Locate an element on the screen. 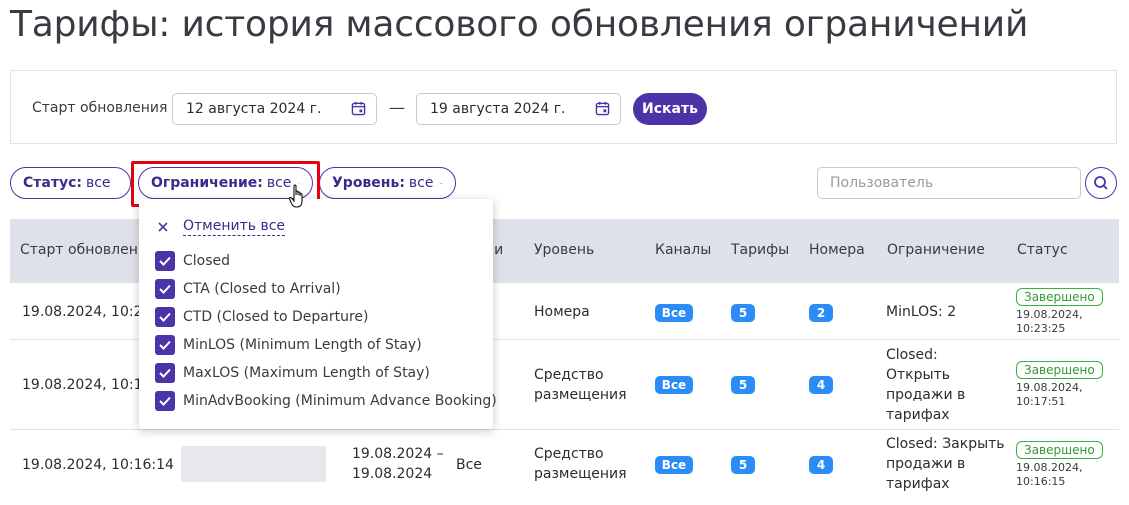  date-from-input: 12 августа 2024 г. is located at coordinates (274, 109).